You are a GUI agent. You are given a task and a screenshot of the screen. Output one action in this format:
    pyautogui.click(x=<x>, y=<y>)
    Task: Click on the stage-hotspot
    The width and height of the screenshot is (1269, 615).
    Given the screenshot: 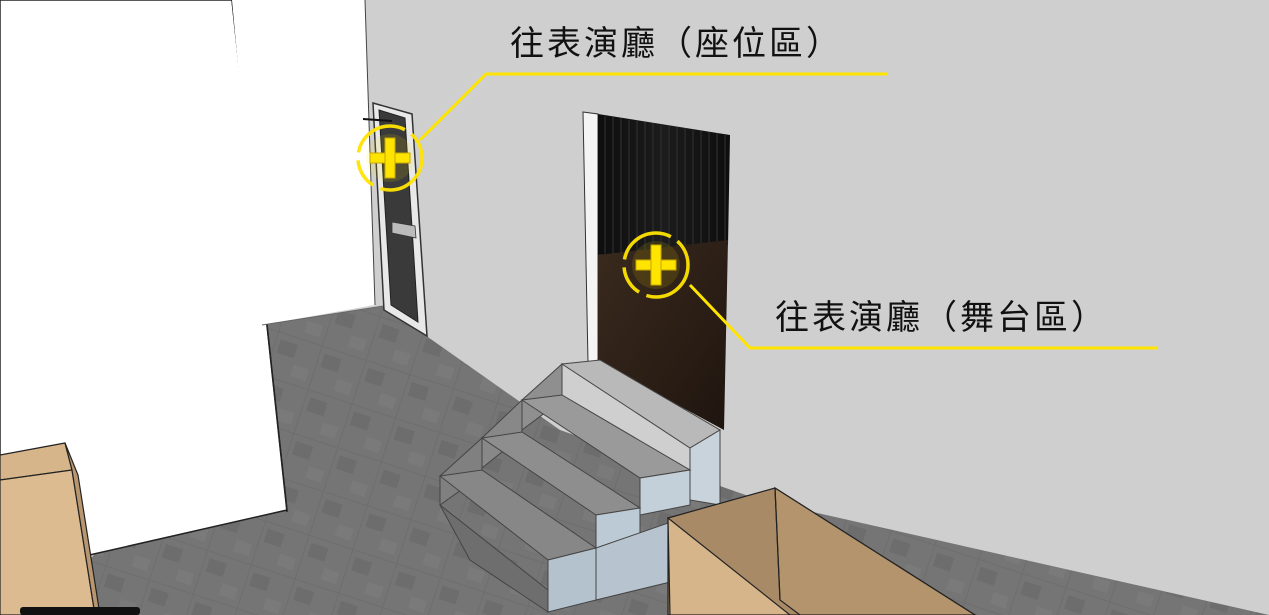 What is the action you would take?
    pyautogui.click(x=656, y=265)
    